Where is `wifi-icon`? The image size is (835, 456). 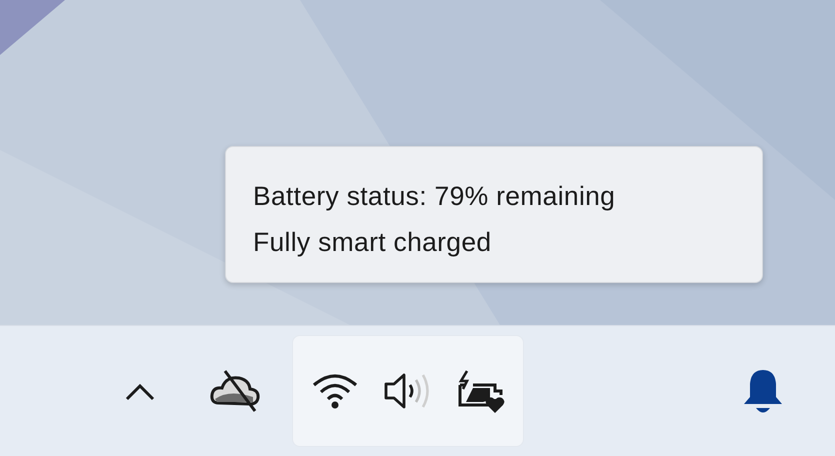 wifi-icon is located at coordinates (335, 391).